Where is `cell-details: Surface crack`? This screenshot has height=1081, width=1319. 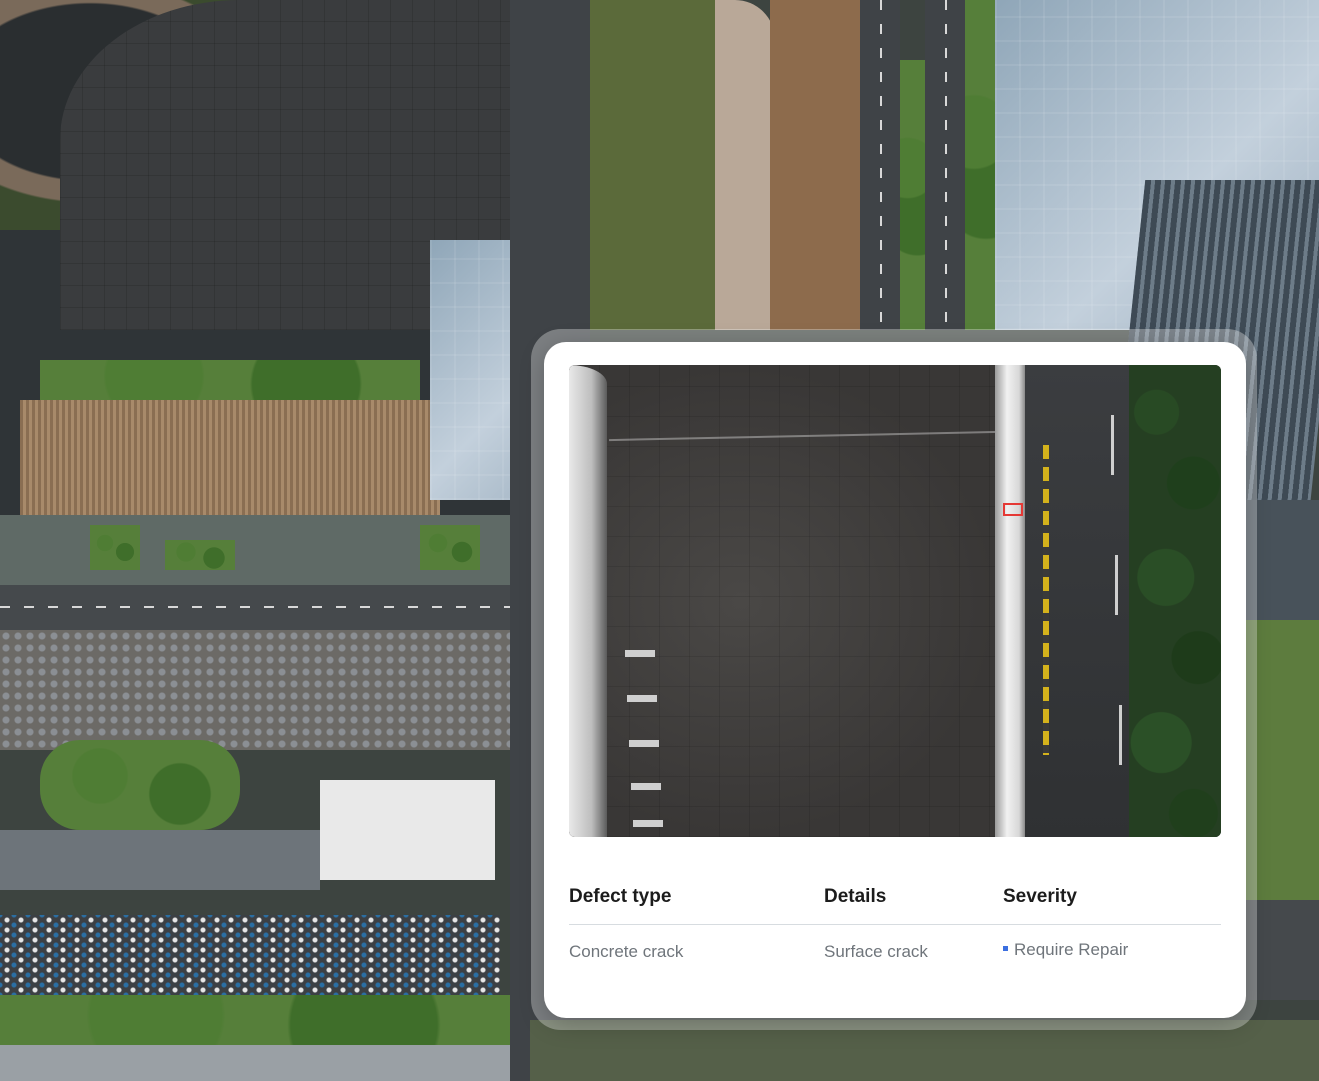 cell-details: Surface crack is located at coordinates (876, 951).